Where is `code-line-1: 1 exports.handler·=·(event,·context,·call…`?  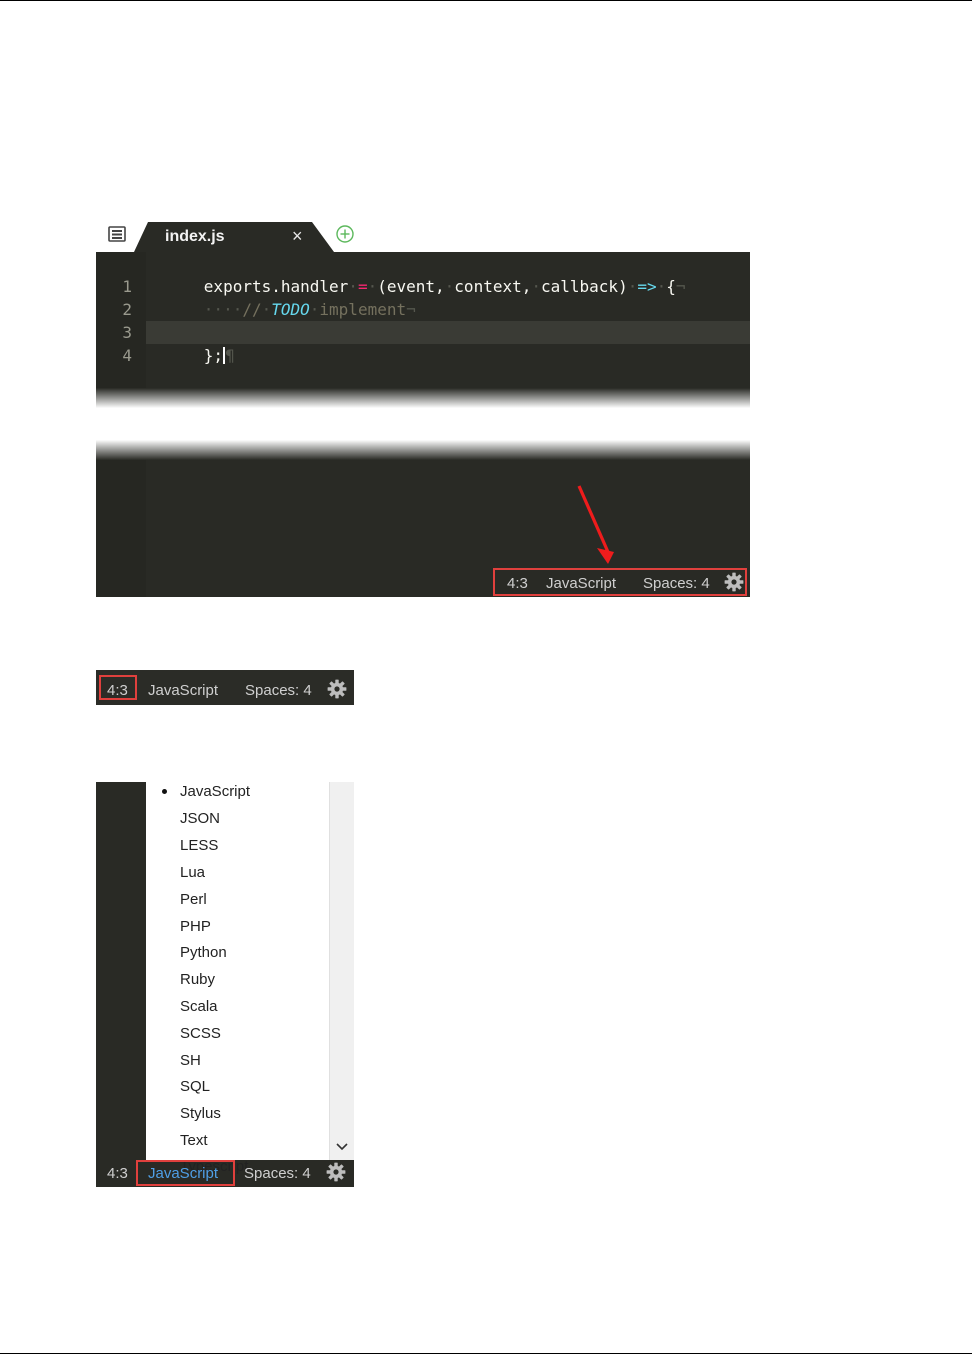 code-line-1: 1 exports.handler·=·(event,·context,·call… is located at coordinates (403, 274).